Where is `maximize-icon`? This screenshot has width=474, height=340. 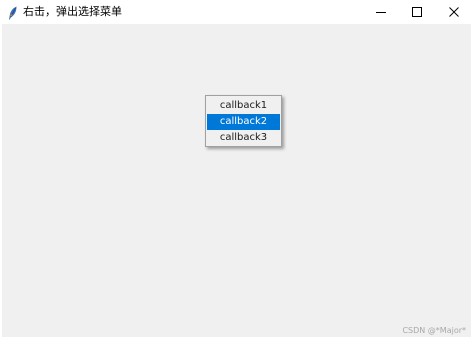 maximize-icon is located at coordinates (417, 12).